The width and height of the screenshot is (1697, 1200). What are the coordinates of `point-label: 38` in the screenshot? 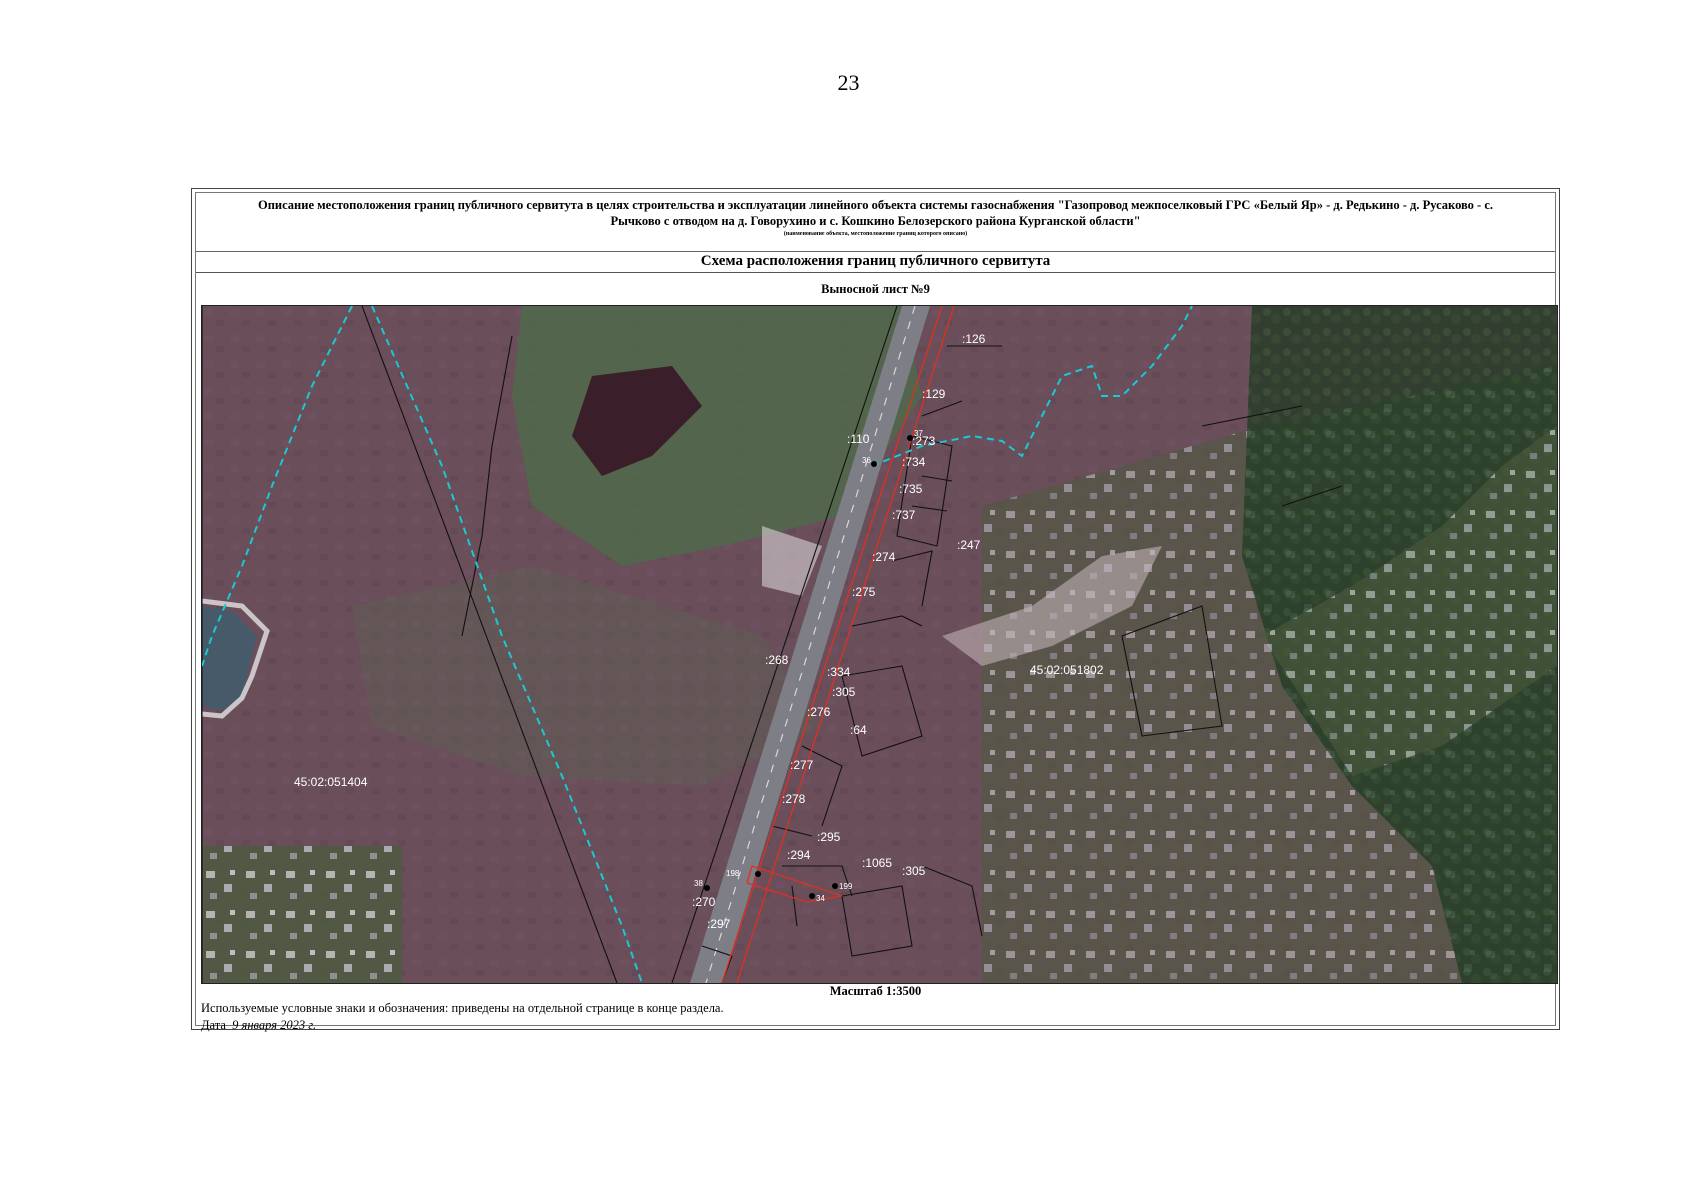 It's located at (698, 883).